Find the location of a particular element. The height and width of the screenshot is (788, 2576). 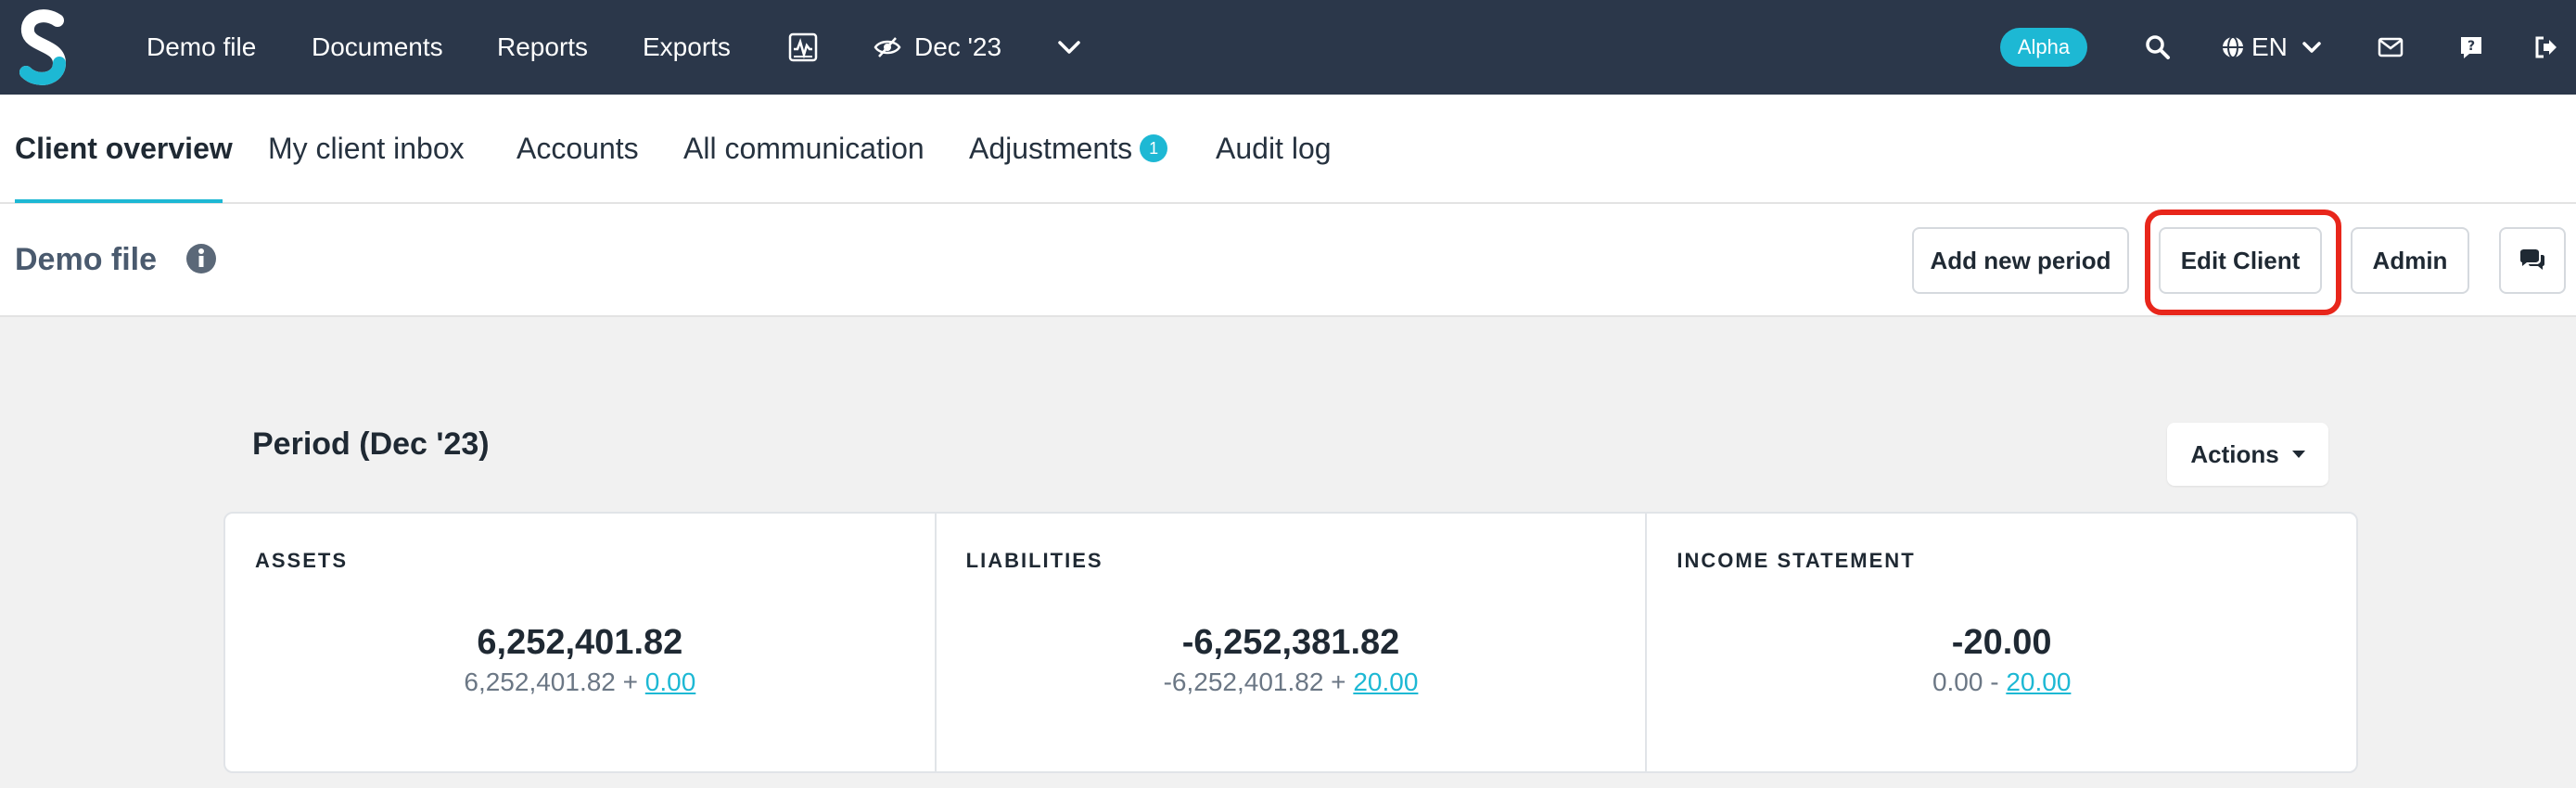

admin-button: Admin is located at coordinates (2410, 260).